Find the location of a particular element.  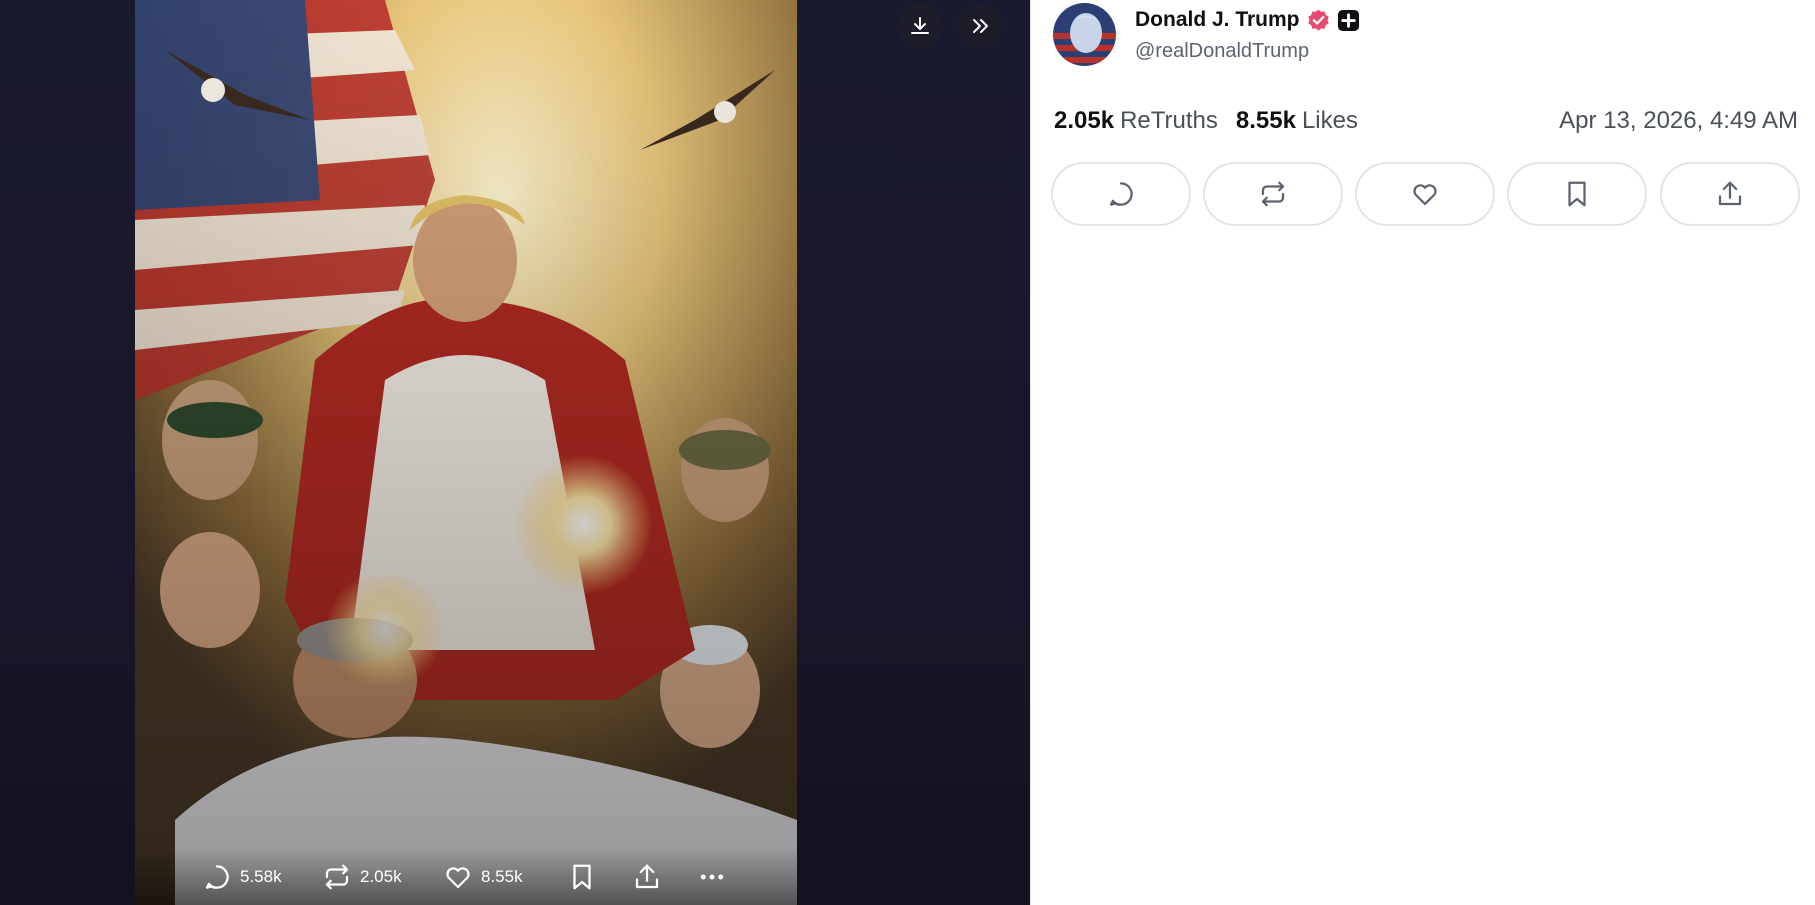

author-name: Donald J. Trump is located at coordinates (1217, 20).